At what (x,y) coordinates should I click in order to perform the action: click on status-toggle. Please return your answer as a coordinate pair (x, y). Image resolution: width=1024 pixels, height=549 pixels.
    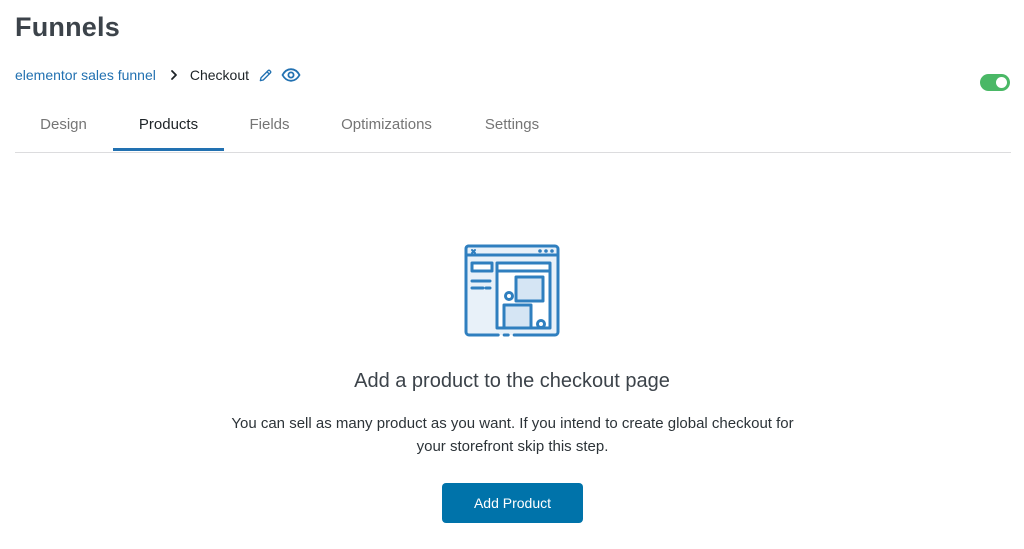
    Looking at the image, I should click on (995, 82).